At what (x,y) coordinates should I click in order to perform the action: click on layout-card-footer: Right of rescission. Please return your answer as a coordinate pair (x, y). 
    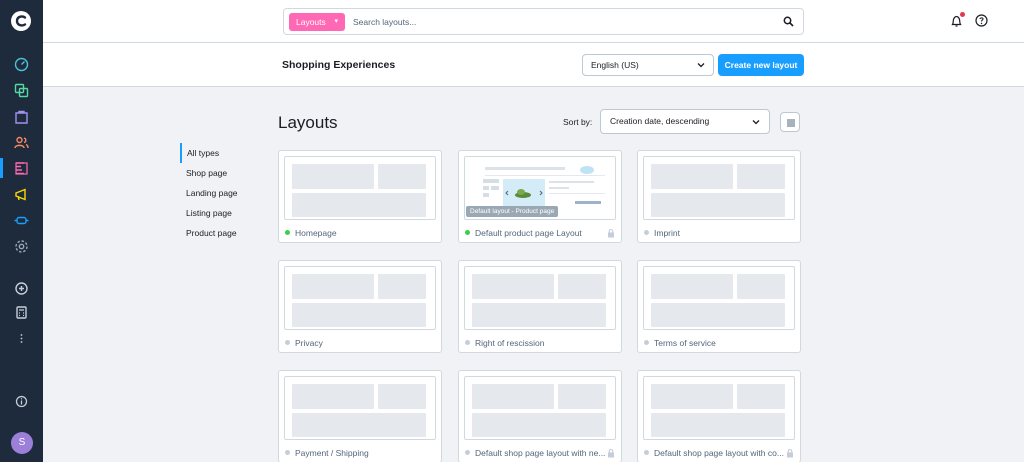
    Looking at the image, I should click on (540, 343).